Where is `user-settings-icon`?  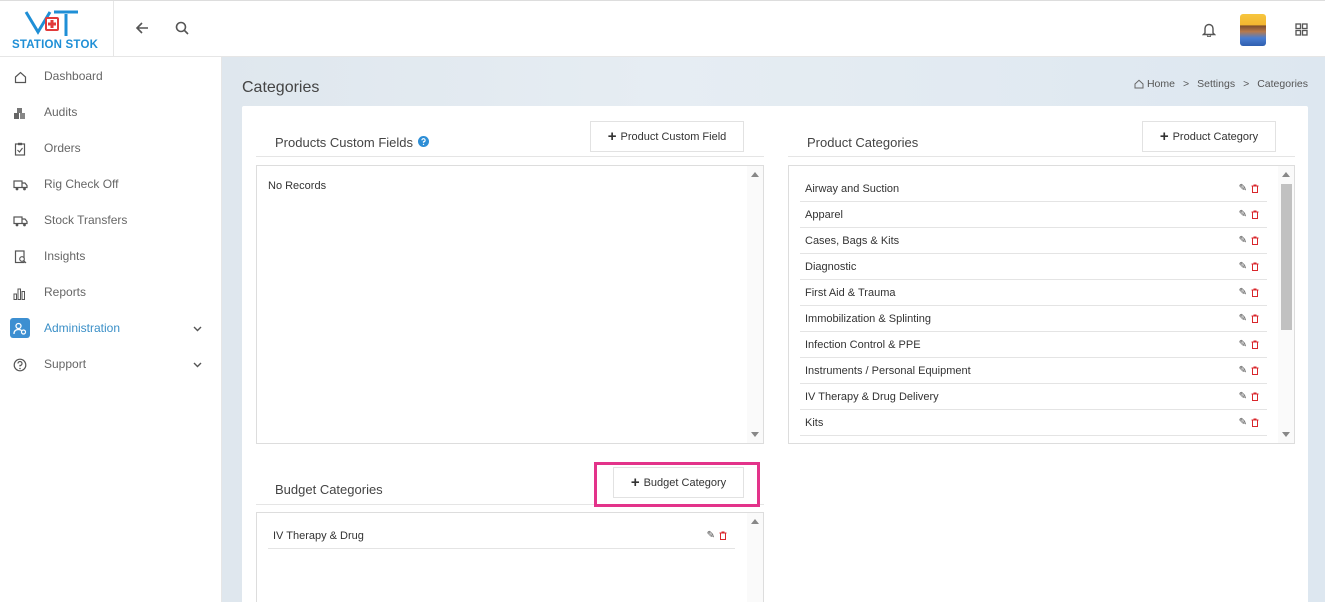
user-settings-icon is located at coordinates (20, 328).